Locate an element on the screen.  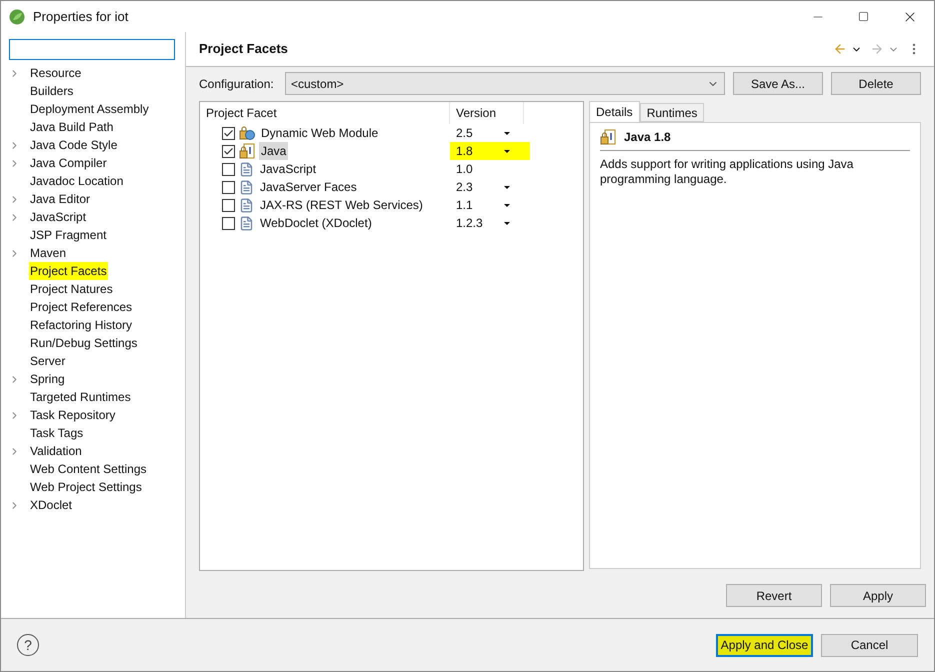
sidebar-item: Validation is located at coordinates (56, 451).